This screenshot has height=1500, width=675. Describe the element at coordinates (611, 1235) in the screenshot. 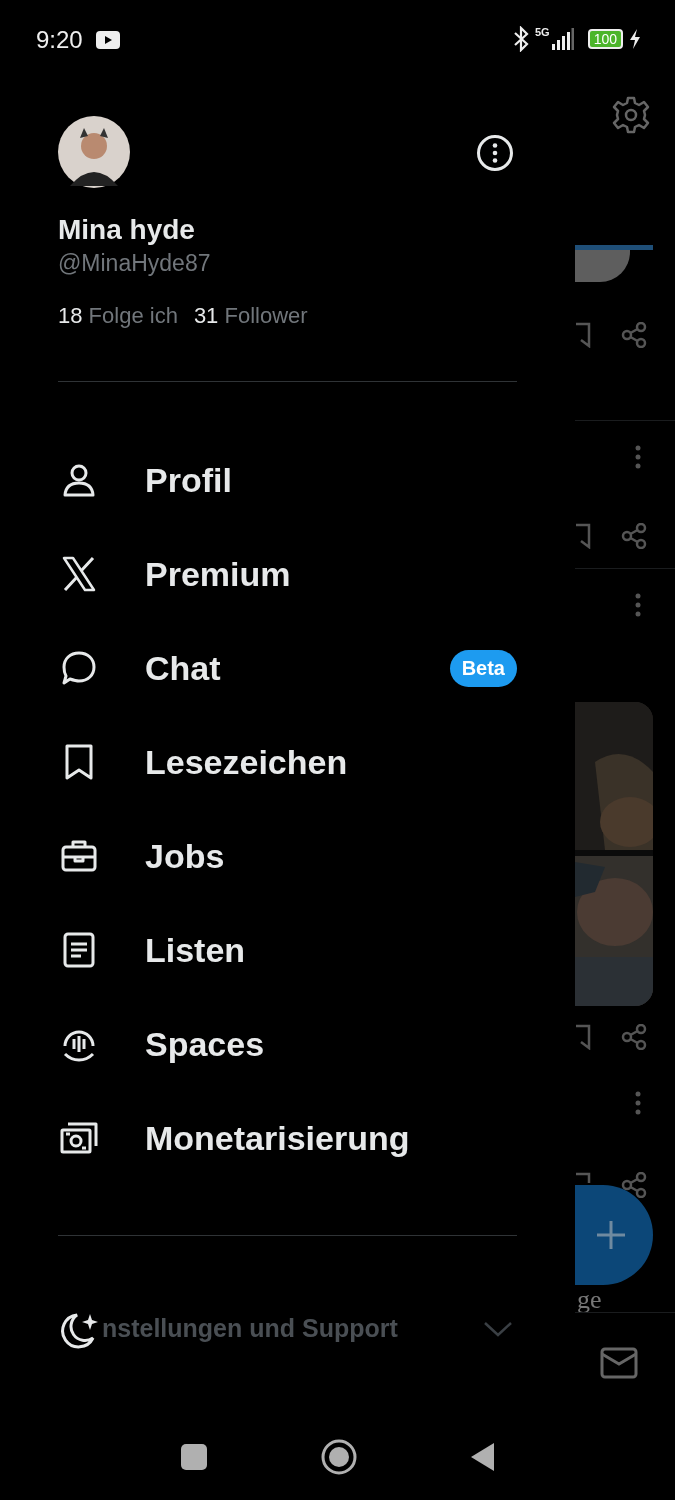

I see `plus-icon` at that location.